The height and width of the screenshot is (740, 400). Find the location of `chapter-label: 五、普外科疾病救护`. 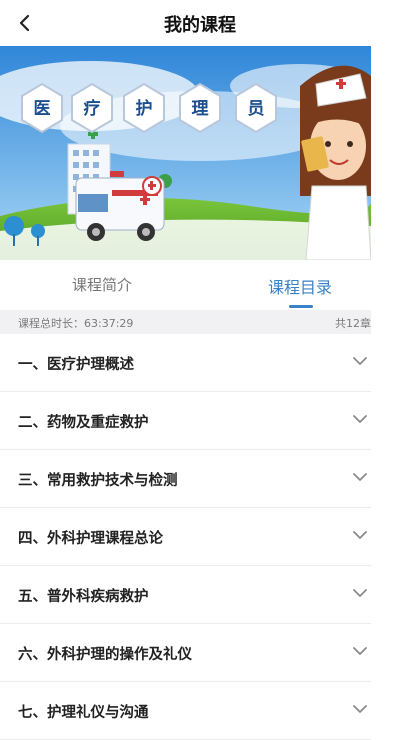

chapter-label: 五、普外科疾病救护 is located at coordinates (83, 597).